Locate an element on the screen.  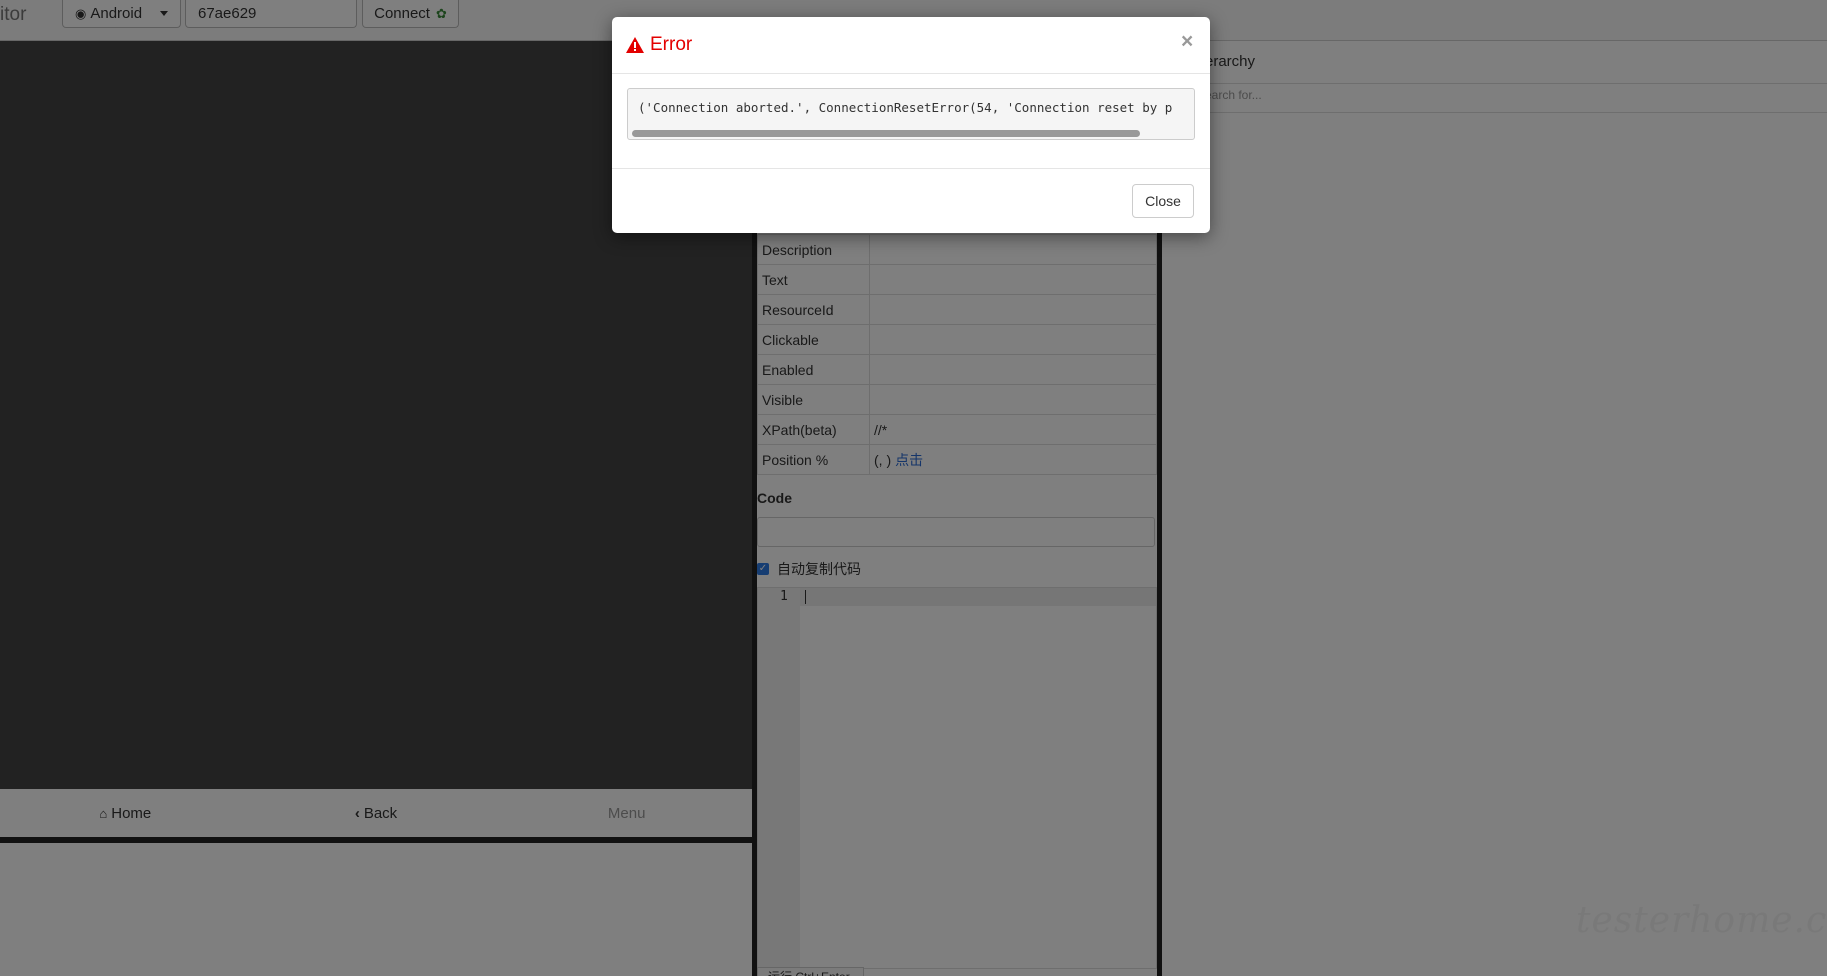
modal-title: Error is located at coordinates (659, 45).